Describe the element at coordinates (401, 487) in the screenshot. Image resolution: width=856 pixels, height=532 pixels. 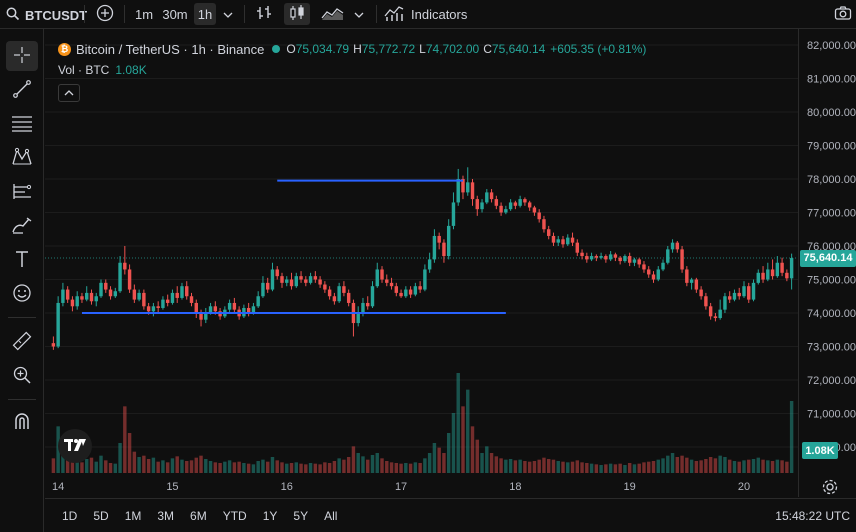
I see `time-tick-label: 17` at that location.